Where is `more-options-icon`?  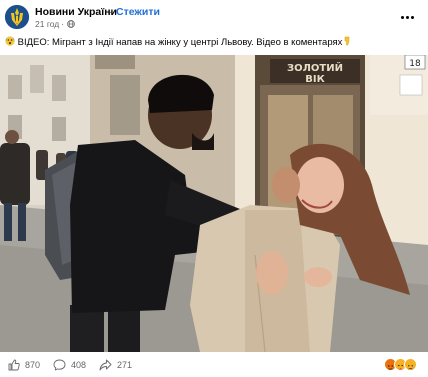
more-options-icon is located at coordinates (407, 17).